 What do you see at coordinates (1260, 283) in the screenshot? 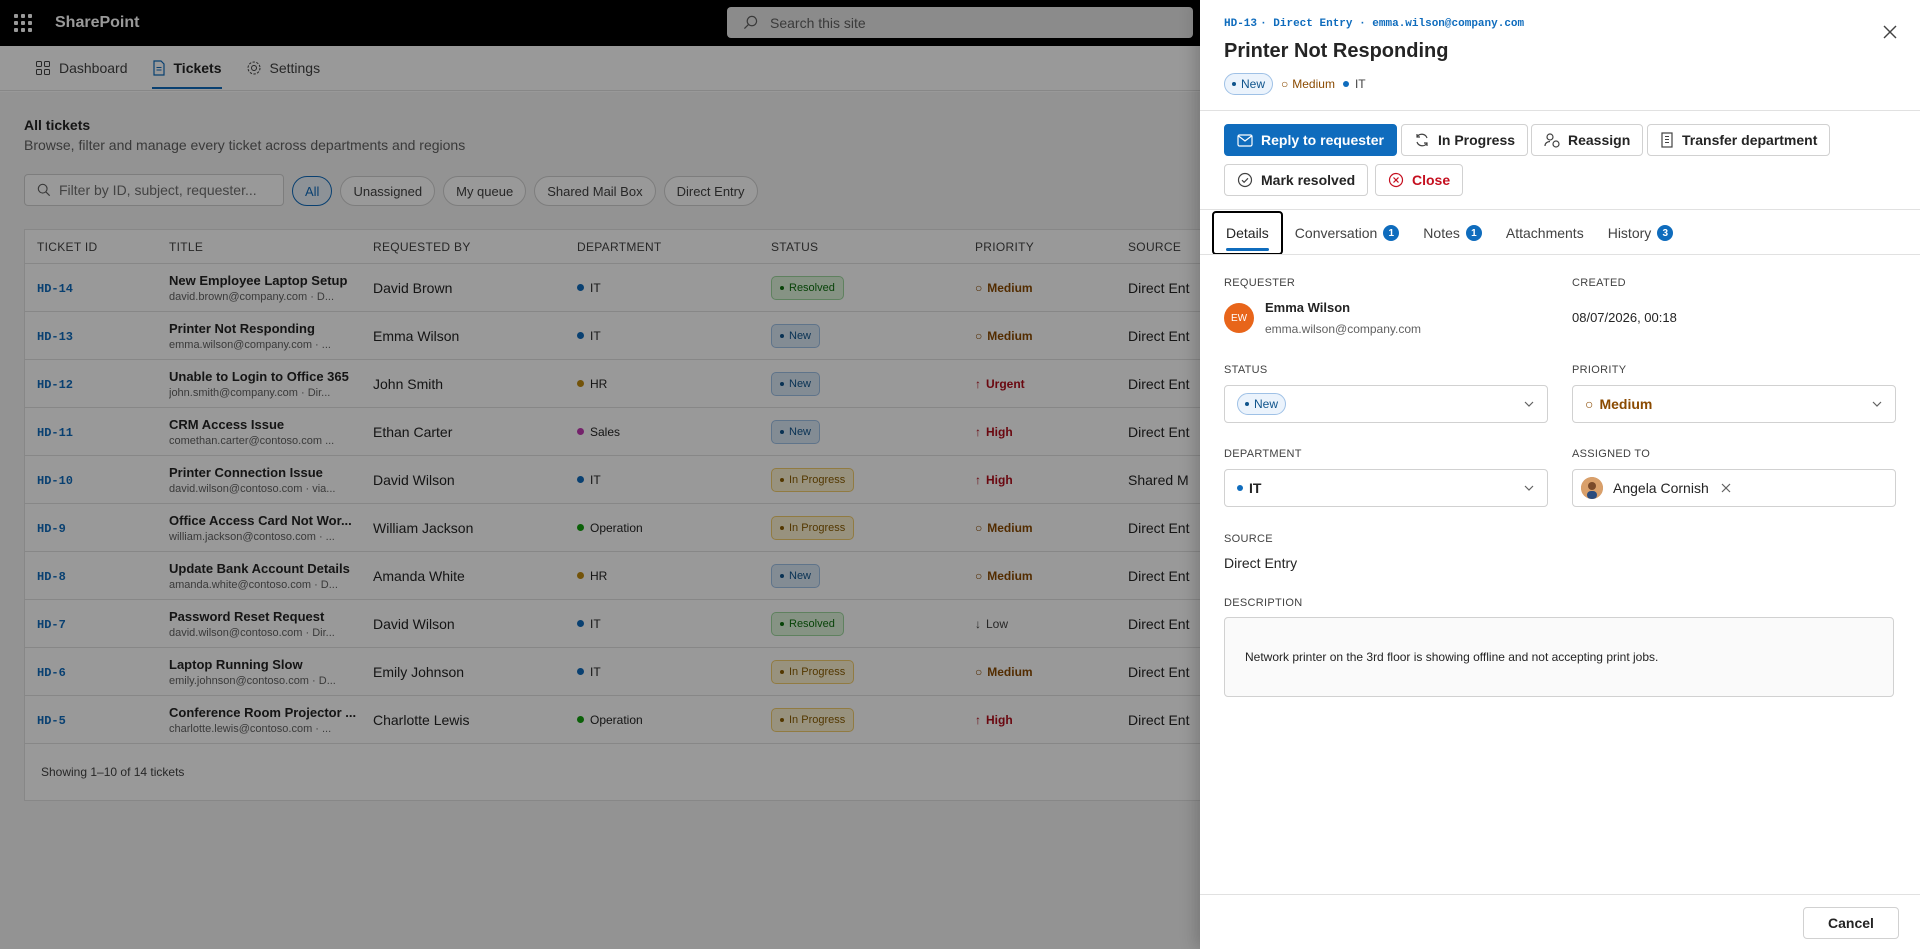
I see `requester-label: REQUESTER` at bounding box center [1260, 283].